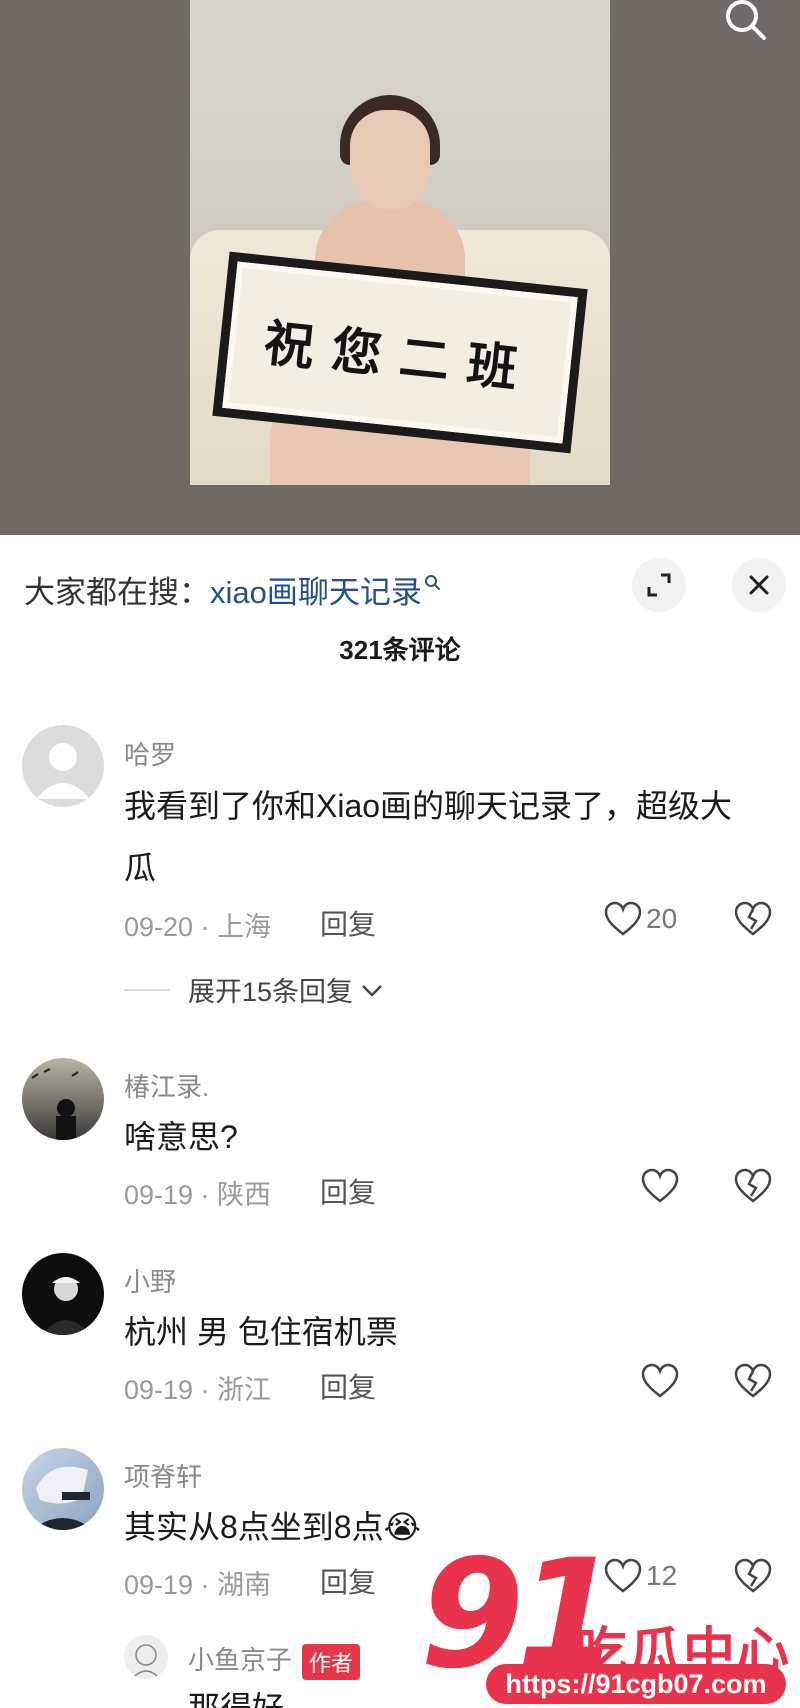  What do you see at coordinates (166, 1085) in the screenshot?
I see `comment-username: 椿江录.` at bounding box center [166, 1085].